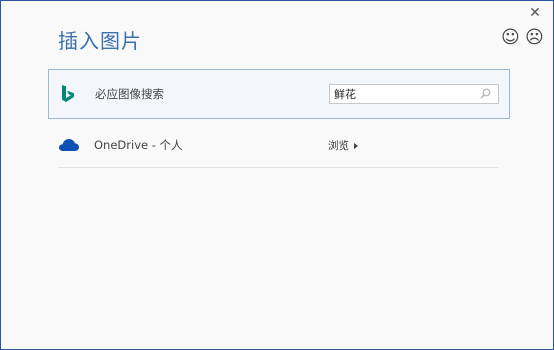  I want to click on browse-label: 浏览, so click(338, 146).